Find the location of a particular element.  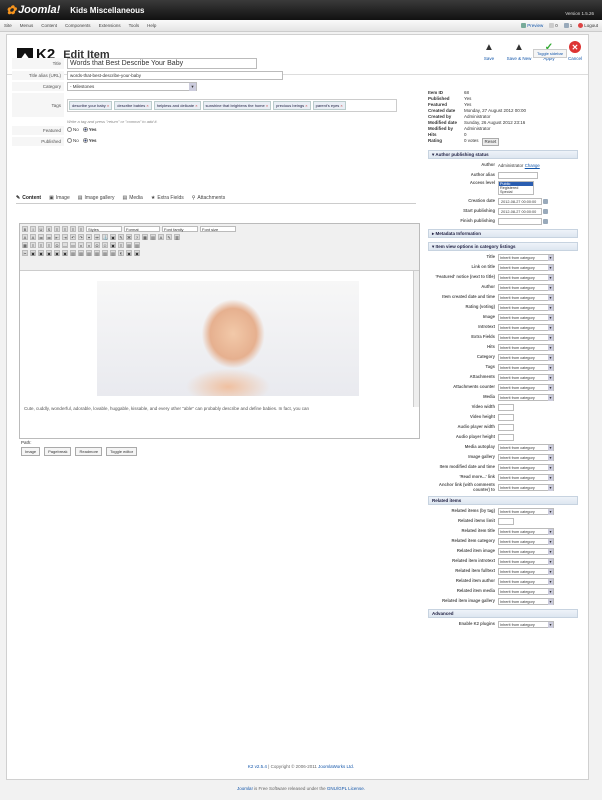

users-indicator: 1 is located at coordinates (567, 25).